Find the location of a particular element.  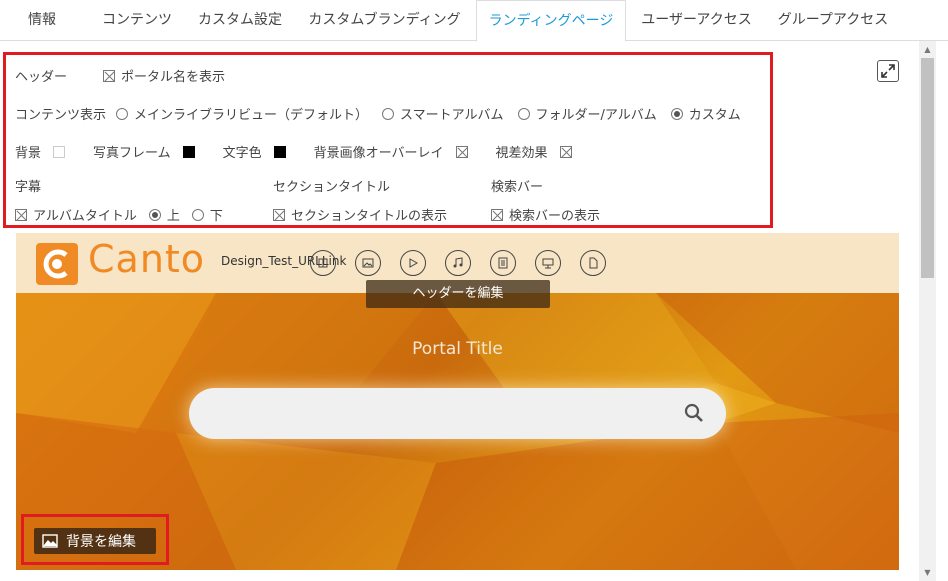

show-portal-name-label: ポータル名を表示 is located at coordinates (173, 77).